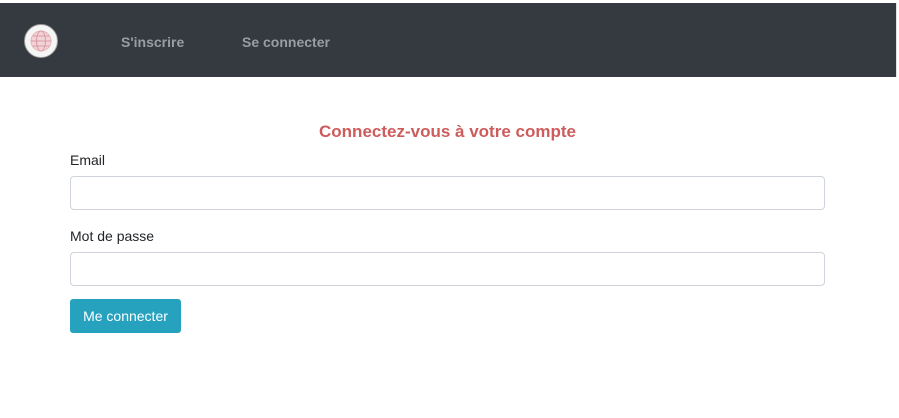 This screenshot has height=418, width=899. What do you see at coordinates (447, 269) in the screenshot?
I see `password-field` at bounding box center [447, 269].